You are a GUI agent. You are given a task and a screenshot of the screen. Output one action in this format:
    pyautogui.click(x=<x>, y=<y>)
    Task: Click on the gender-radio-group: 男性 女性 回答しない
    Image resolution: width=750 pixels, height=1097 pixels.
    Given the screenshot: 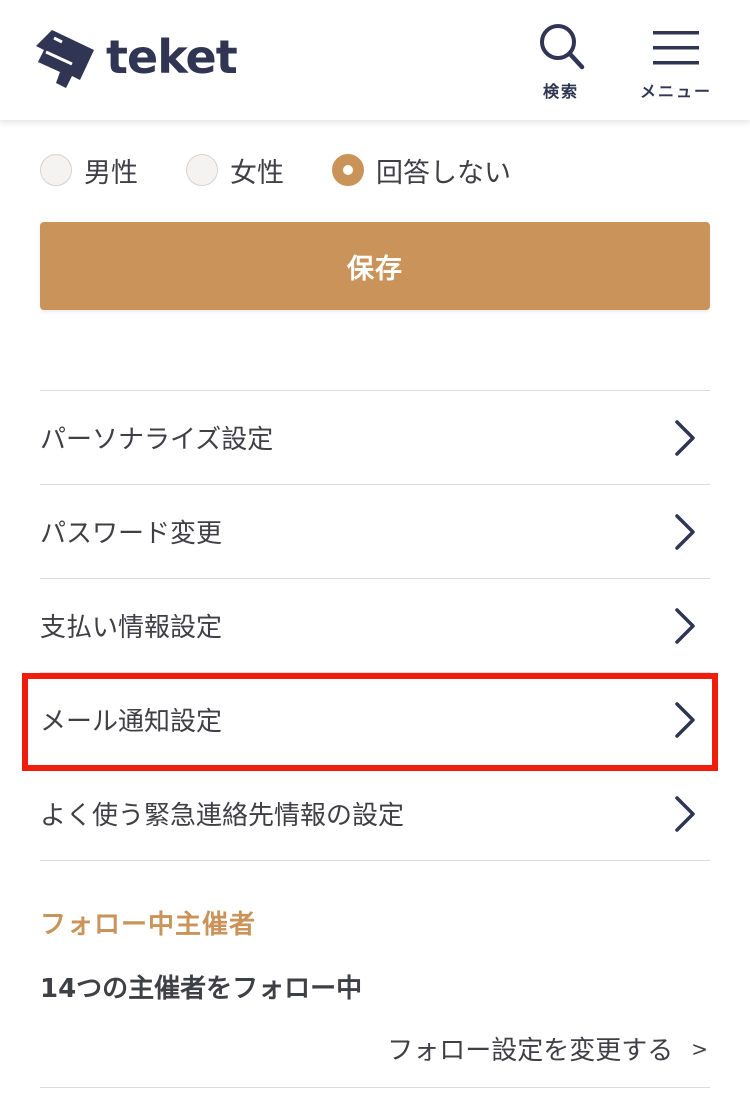 What is the action you would take?
    pyautogui.click(x=299, y=170)
    